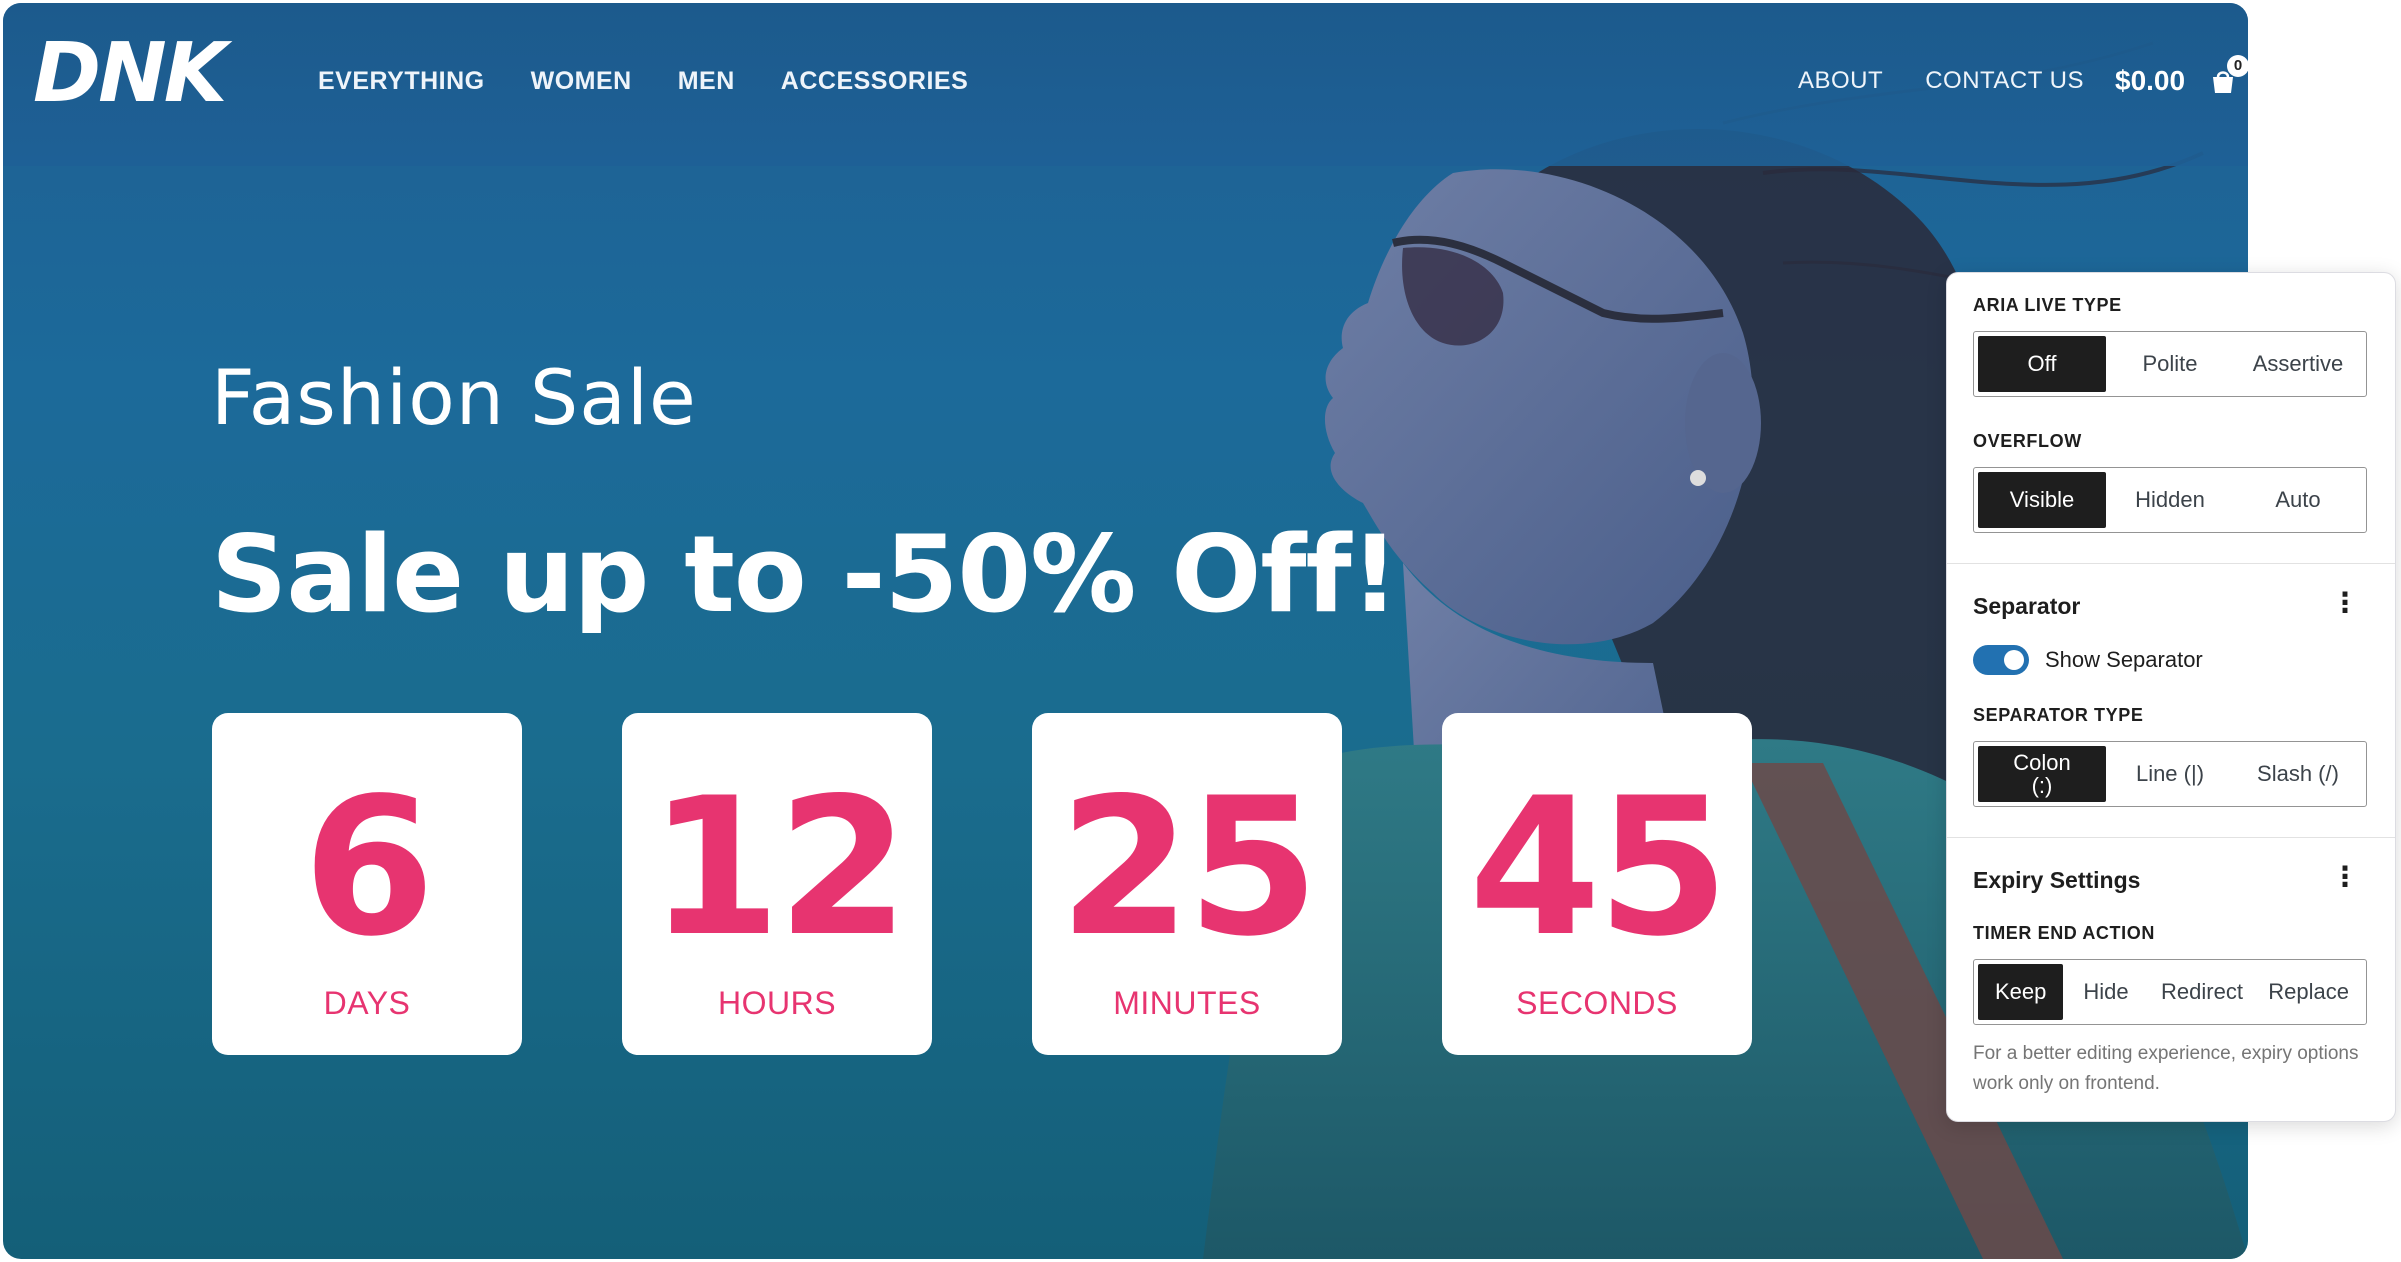 The image size is (2401, 1262). What do you see at coordinates (874, 81) in the screenshot?
I see `nav-link-accessories: ACCESSORIES` at bounding box center [874, 81].